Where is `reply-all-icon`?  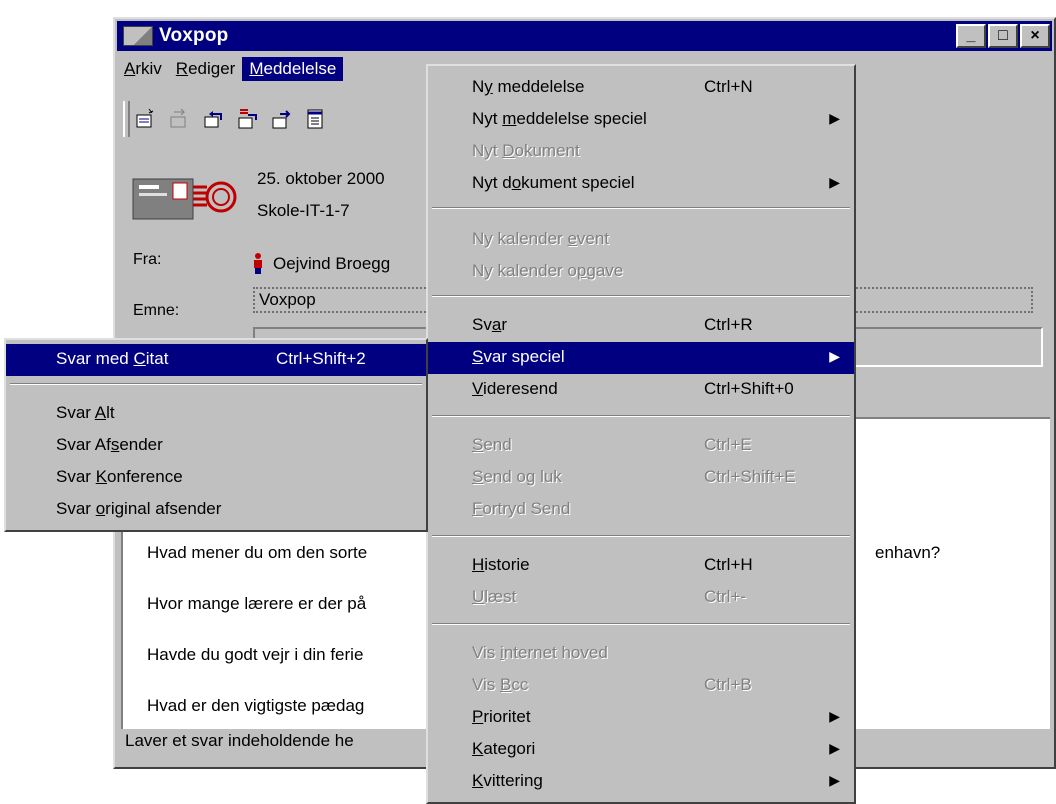
reply-all-icon is located at coordinates (247, 119).